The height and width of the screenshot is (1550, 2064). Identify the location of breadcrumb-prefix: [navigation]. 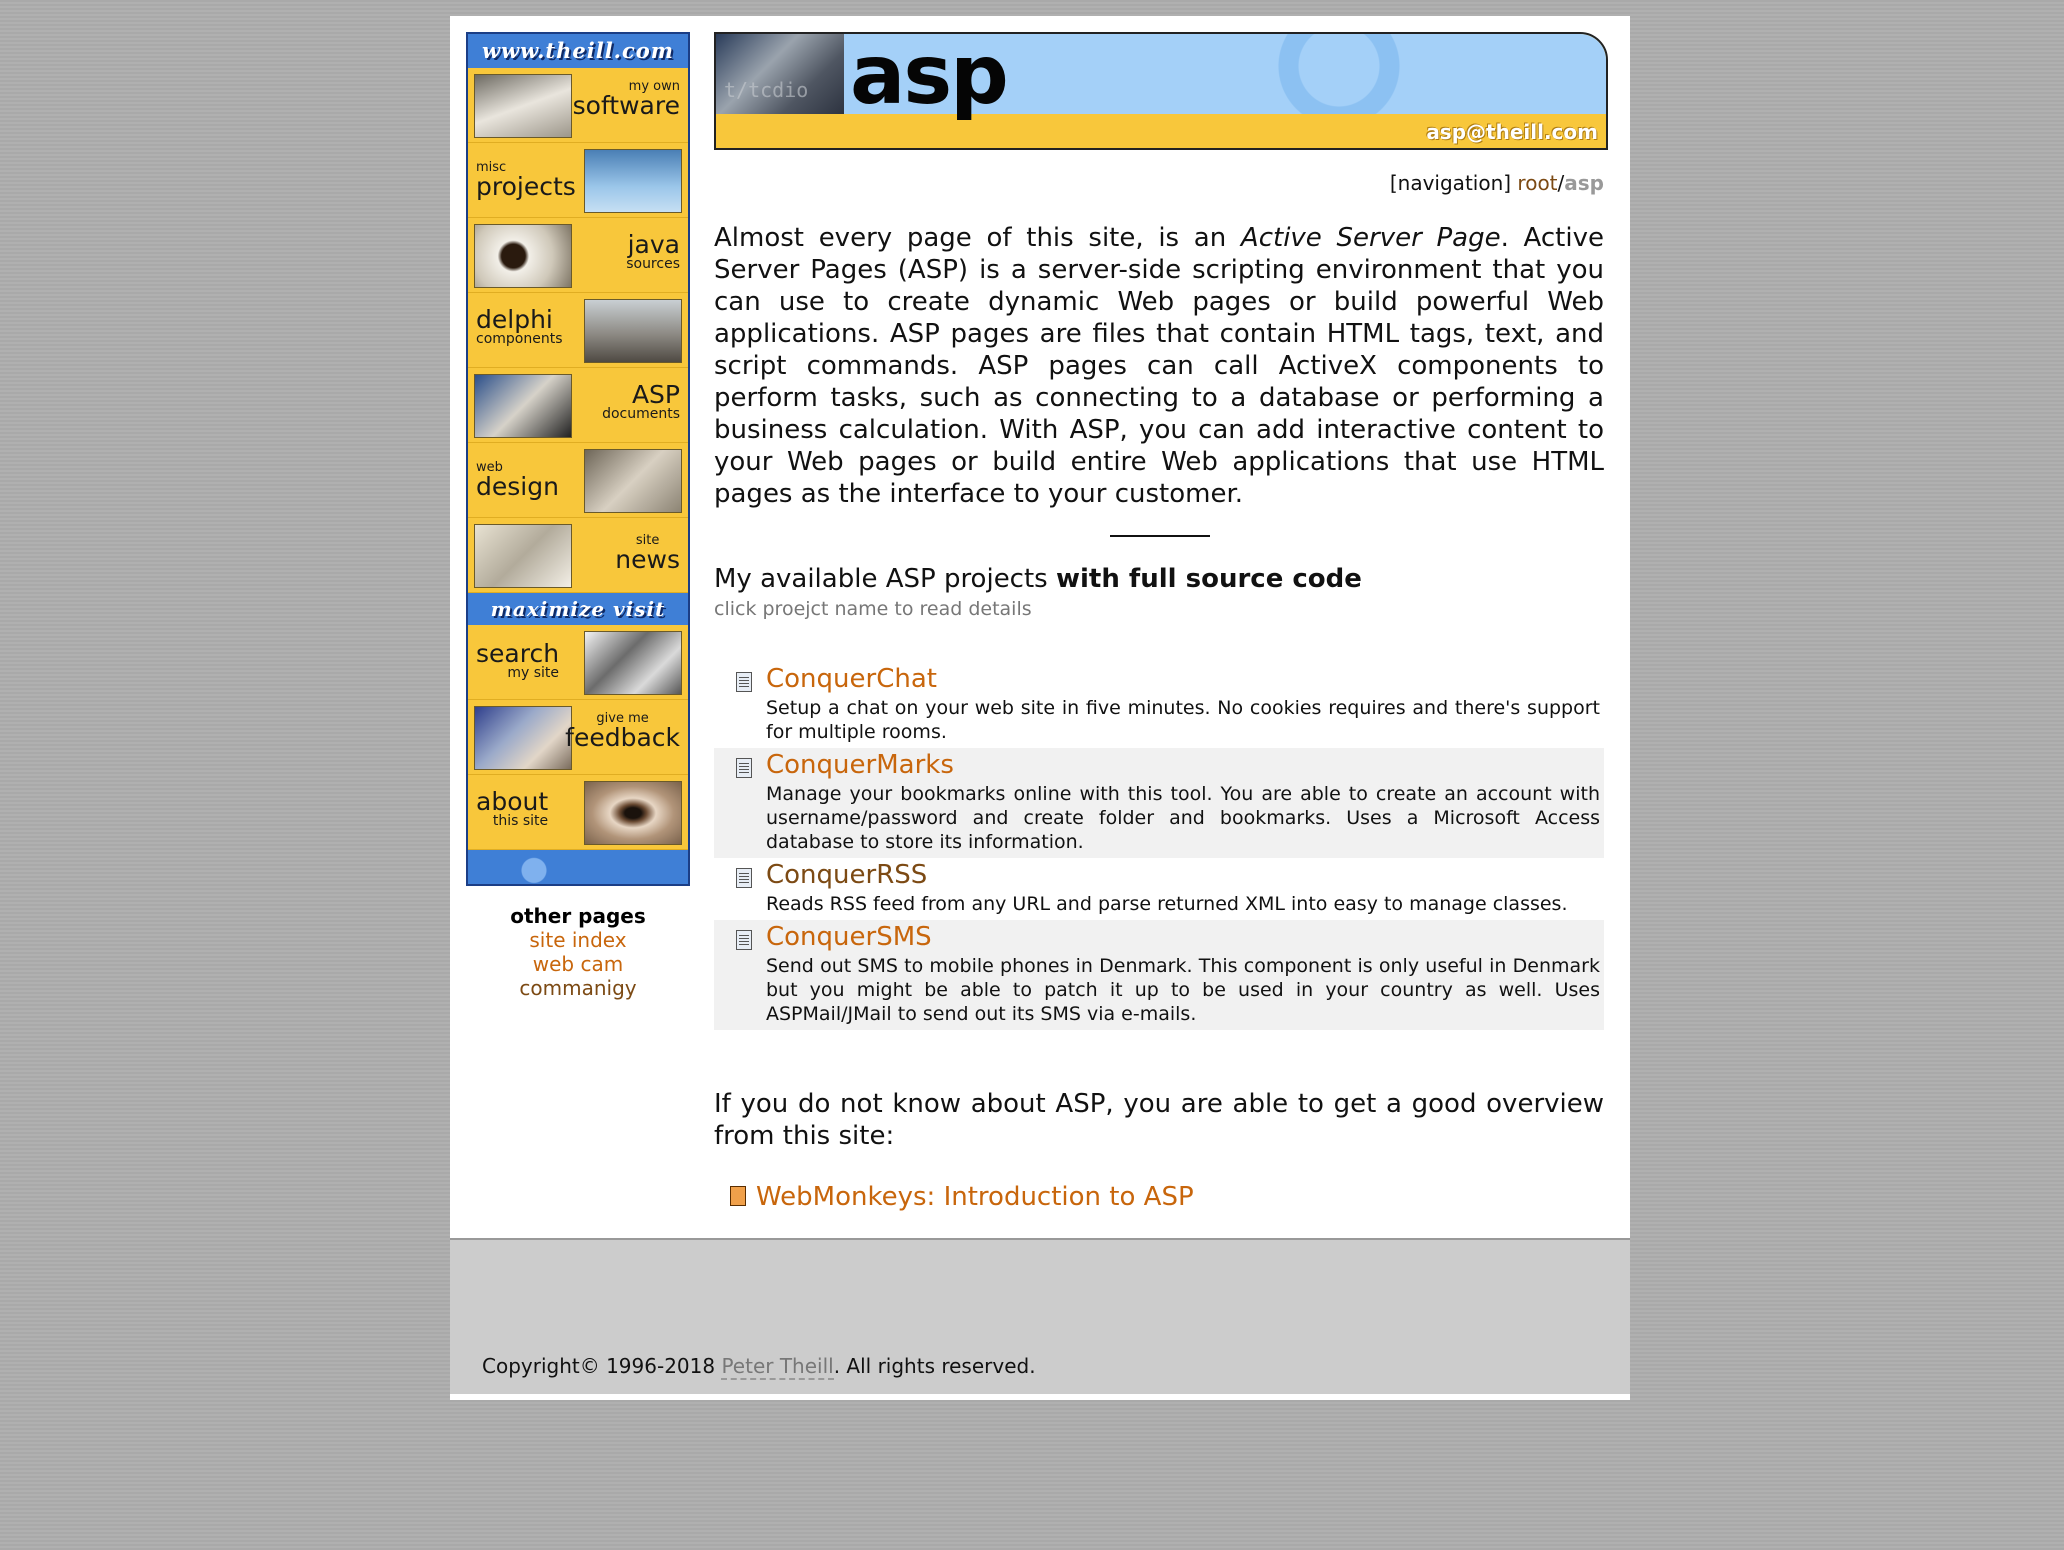
(1450, 183).